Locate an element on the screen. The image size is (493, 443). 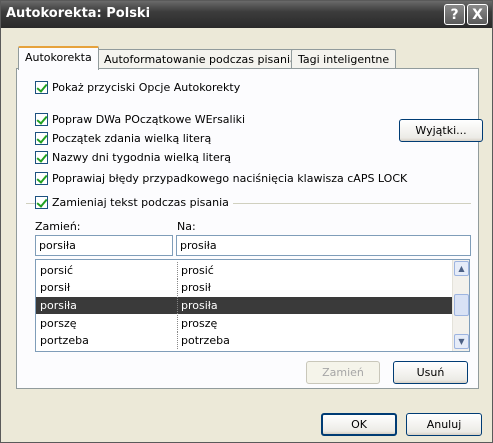
list-item: portzeba potrzeba is located at coordinates (244, 340).